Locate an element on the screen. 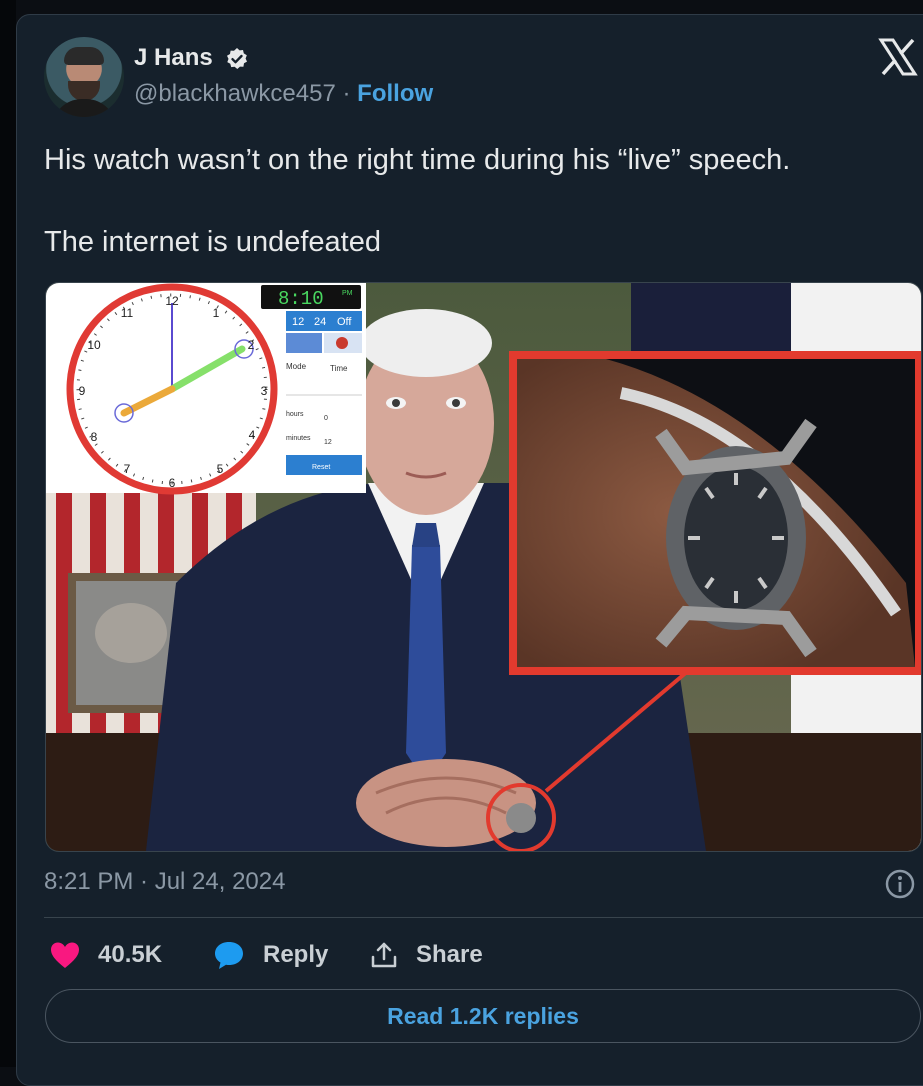 The width and height of the screenshot is (923, 1086). reply-label: Reply is located at coordinates (296, 954).